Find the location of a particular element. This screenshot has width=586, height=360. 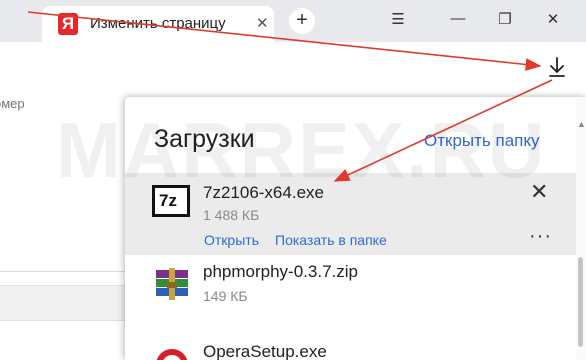

minimize-icon: — is located at coordinates (458, 18).